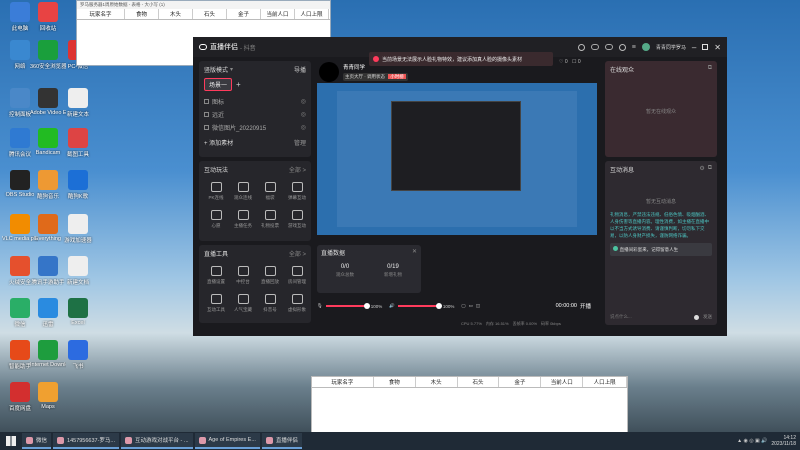 The width and height of the screenshot is (800, 450). What do you see at coordinates (300, 142) in the screenshot?
I see `manage-button: 管理` at bounding box center [300, 142].